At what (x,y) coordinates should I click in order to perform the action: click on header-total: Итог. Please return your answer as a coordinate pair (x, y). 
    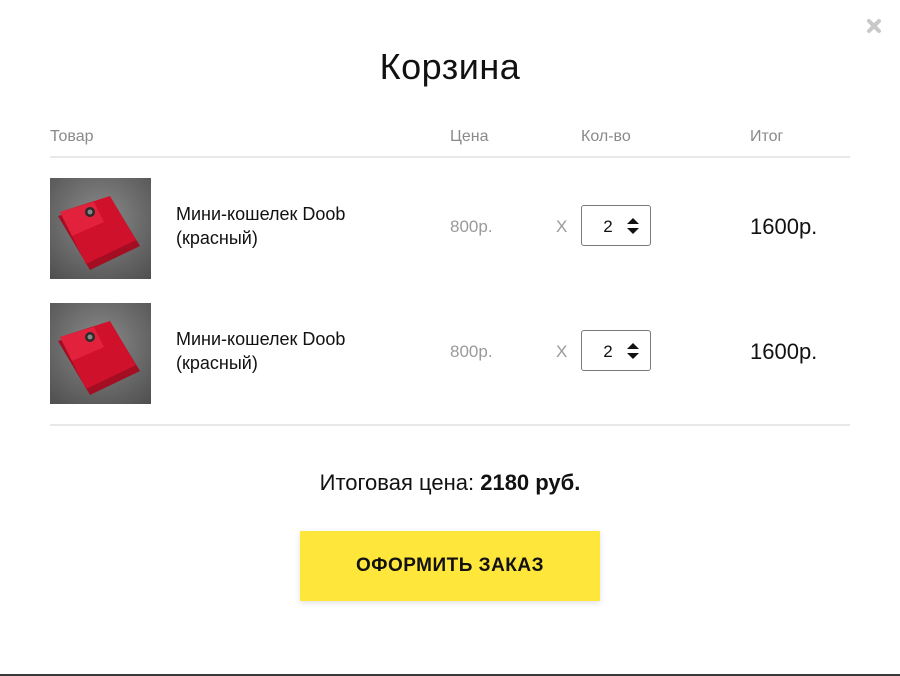
    Looking at the image, I should click on (767, 136).